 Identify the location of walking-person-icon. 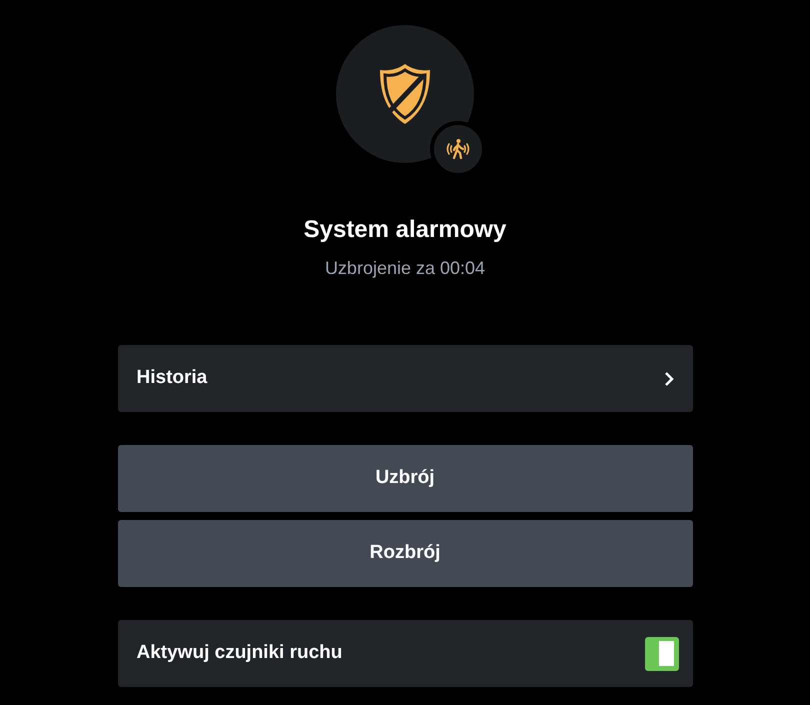
(458, 149).